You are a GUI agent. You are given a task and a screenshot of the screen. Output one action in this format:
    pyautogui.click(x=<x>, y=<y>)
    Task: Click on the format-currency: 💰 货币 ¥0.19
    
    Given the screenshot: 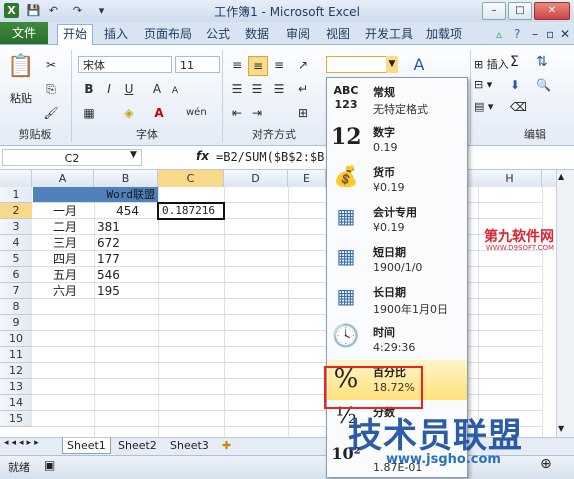 What is the action you would take?
    pyautogui.click(x=397, y=180)
    